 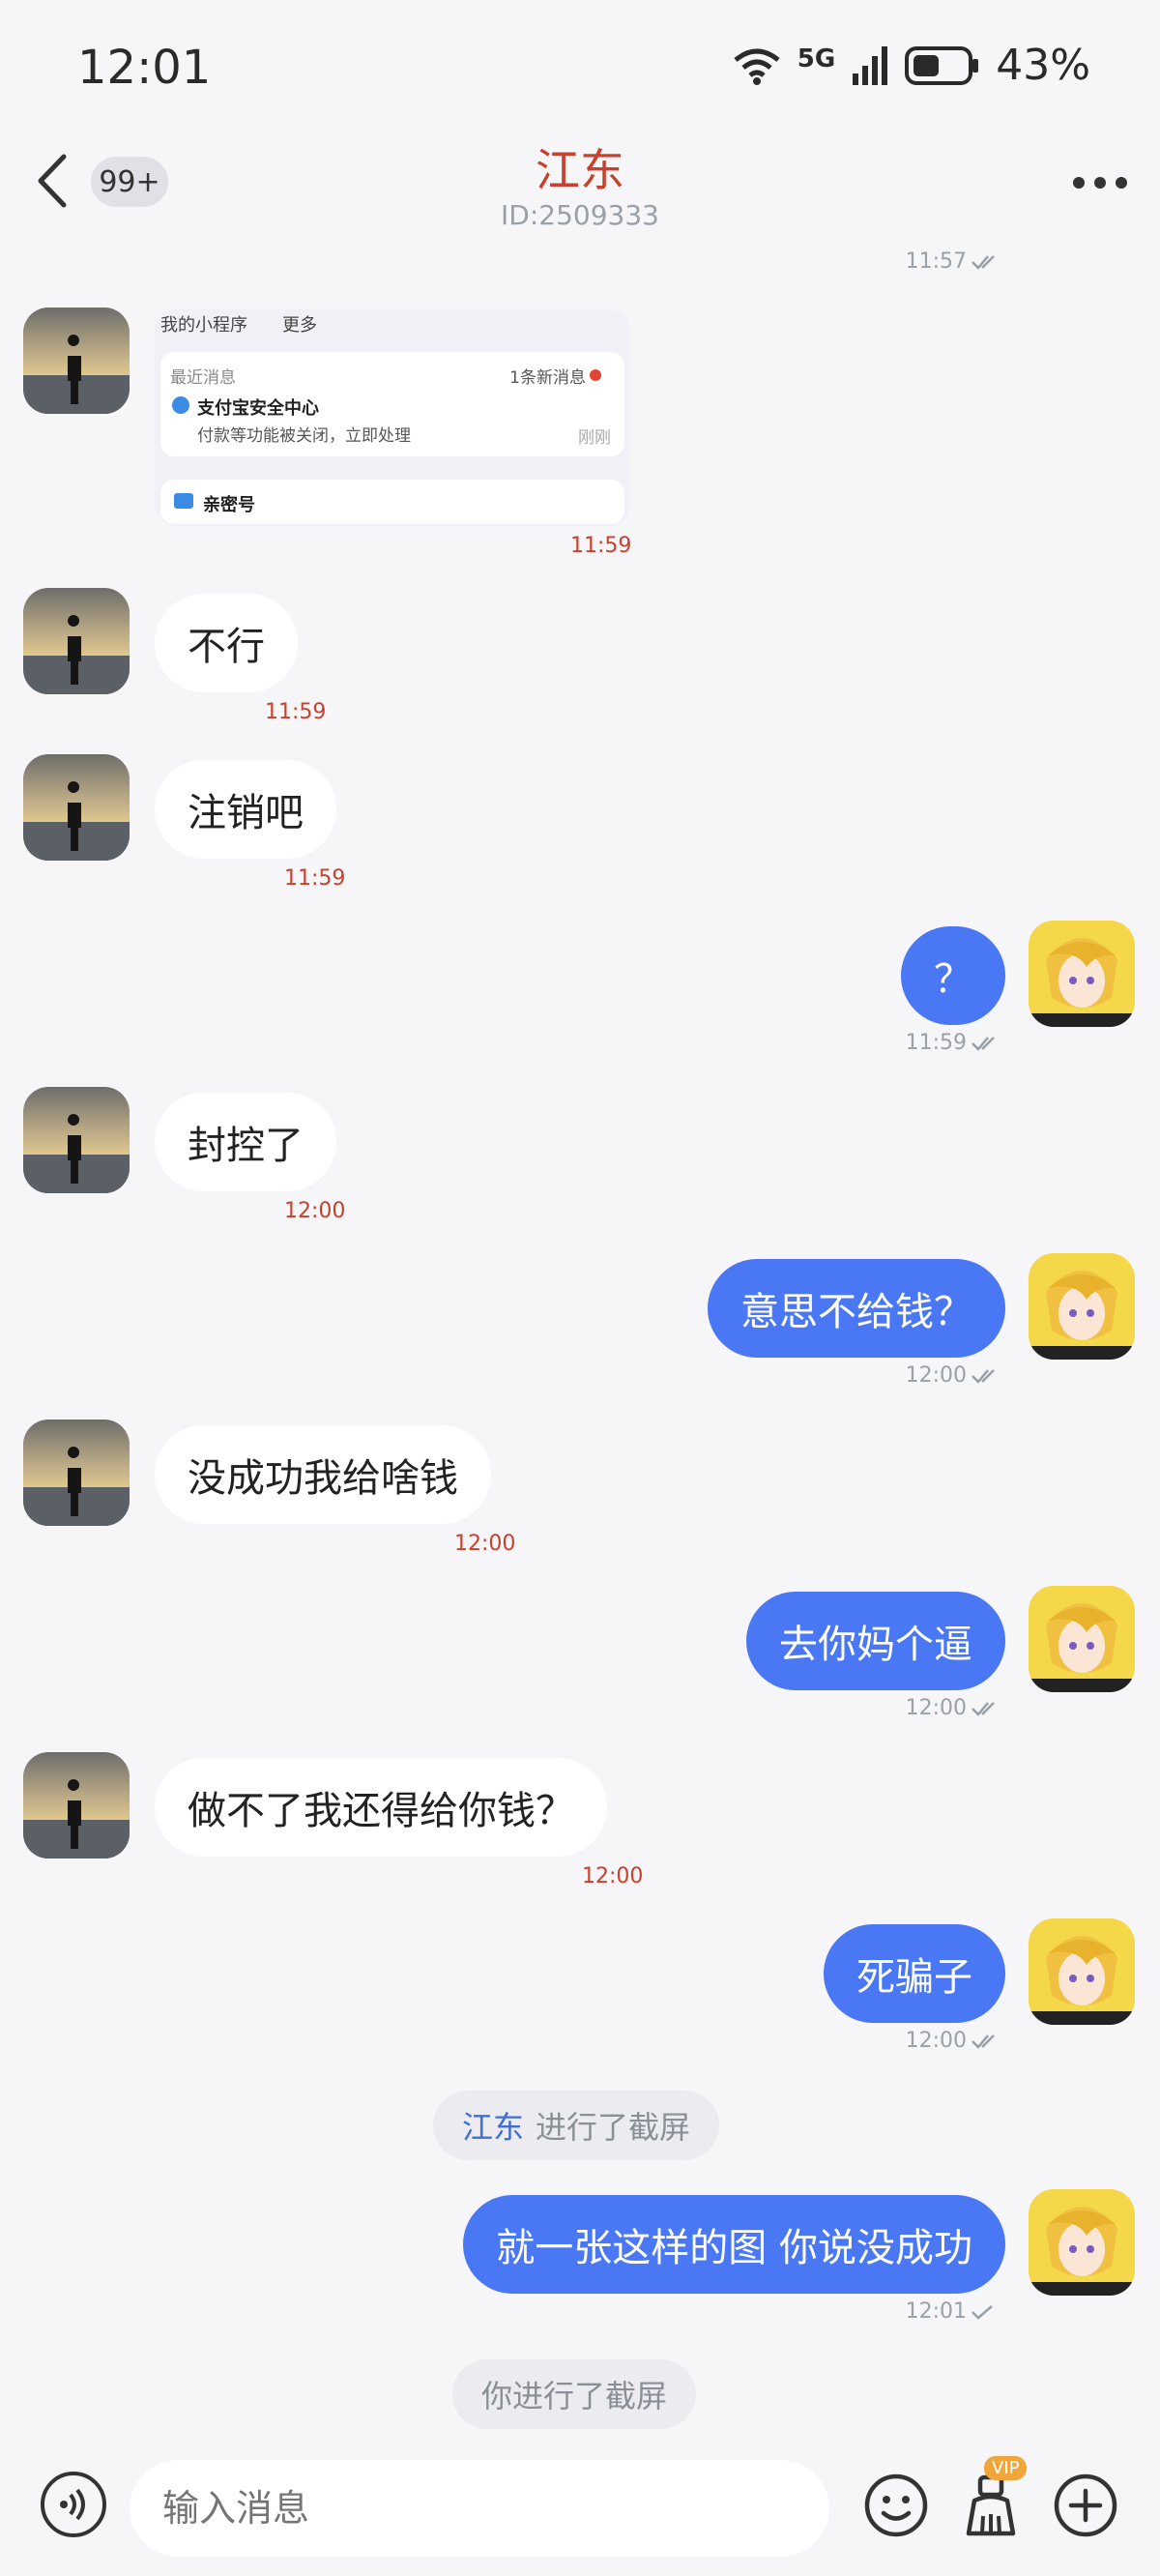 What do you see at coordinates (1102, 182) in the screenshot?
I see `more-button` at bounding box center [1102, 182].